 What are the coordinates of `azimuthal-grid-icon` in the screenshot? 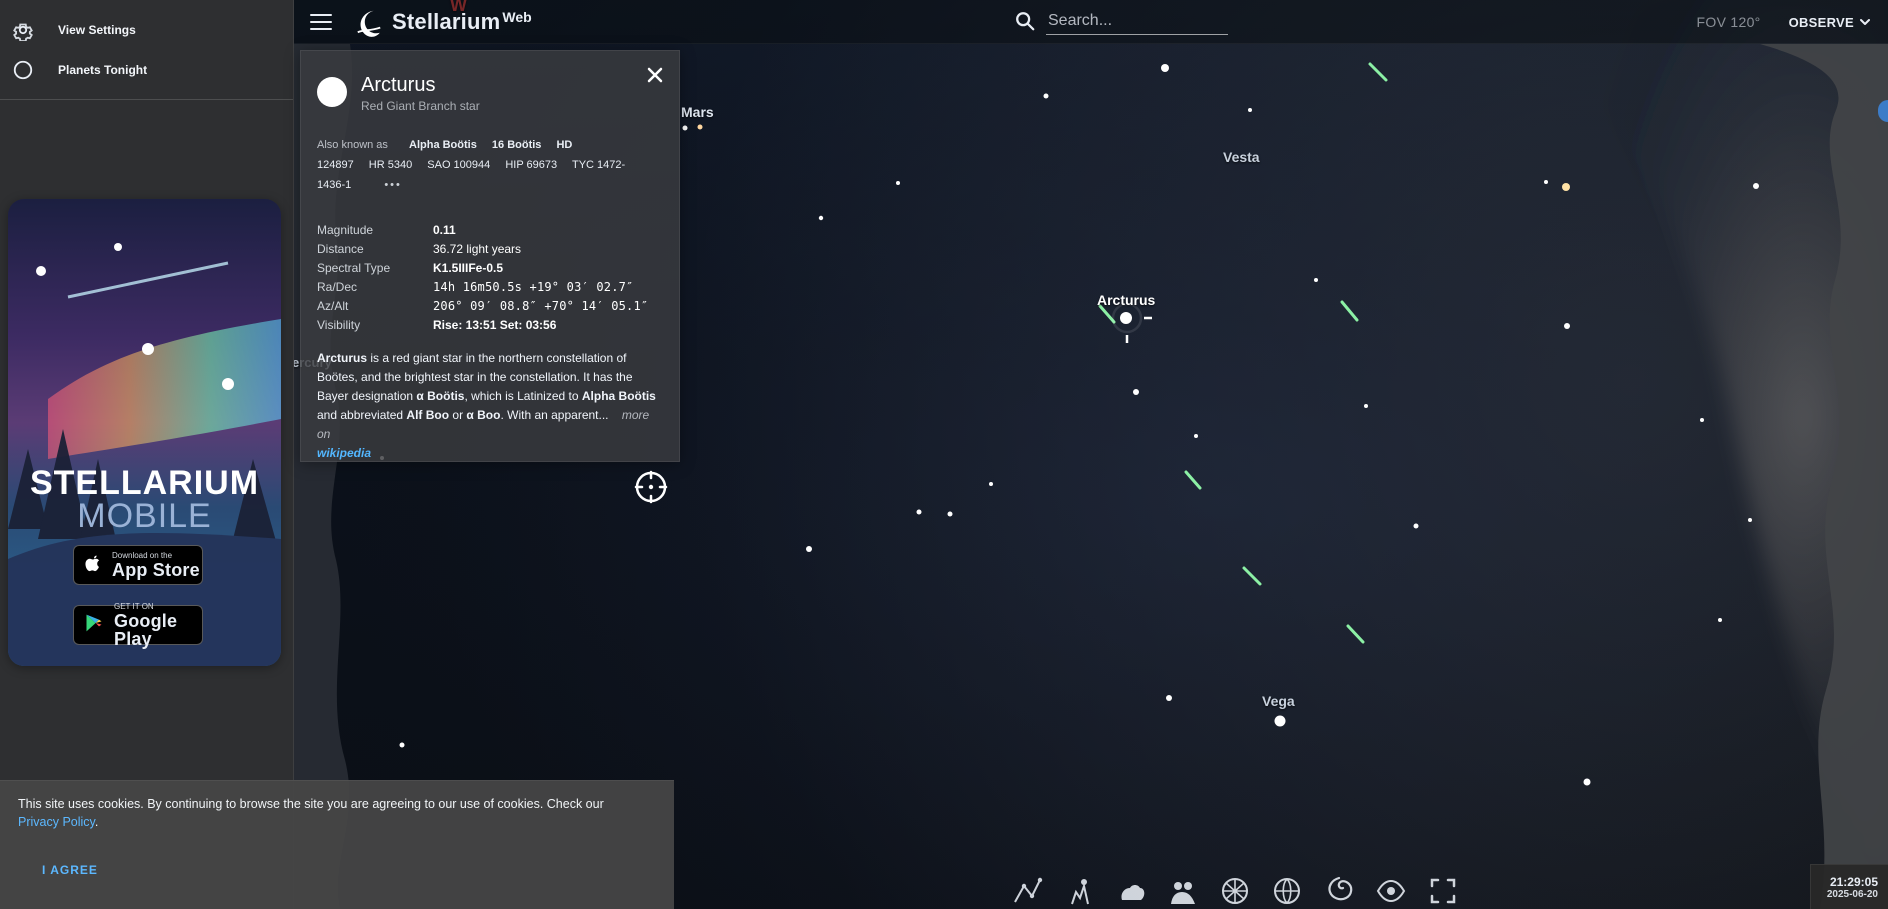 It's located at (1235, 891).